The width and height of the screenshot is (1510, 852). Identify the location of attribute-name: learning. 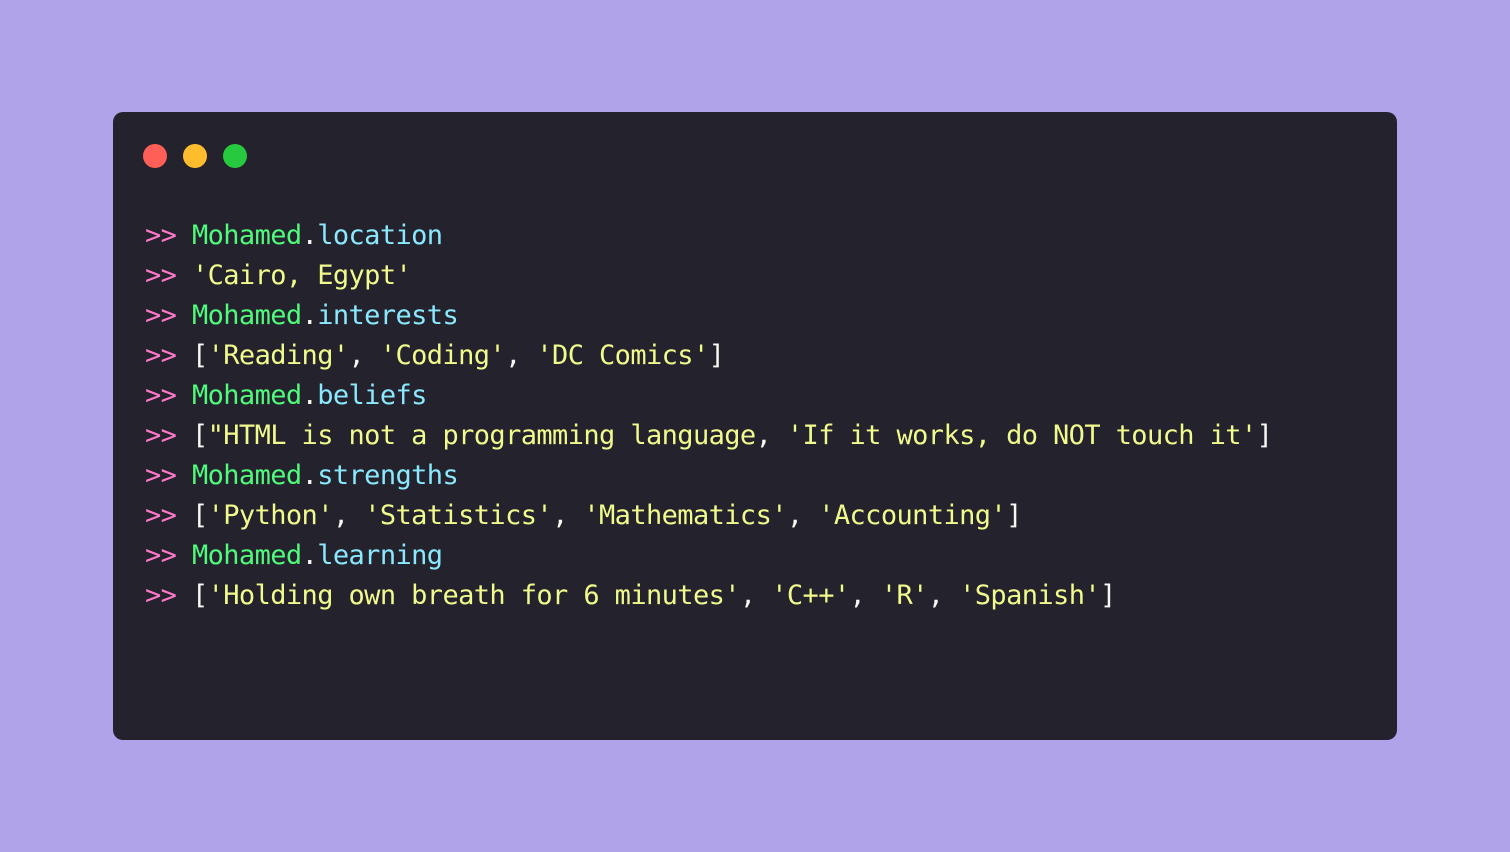
(380, 555).